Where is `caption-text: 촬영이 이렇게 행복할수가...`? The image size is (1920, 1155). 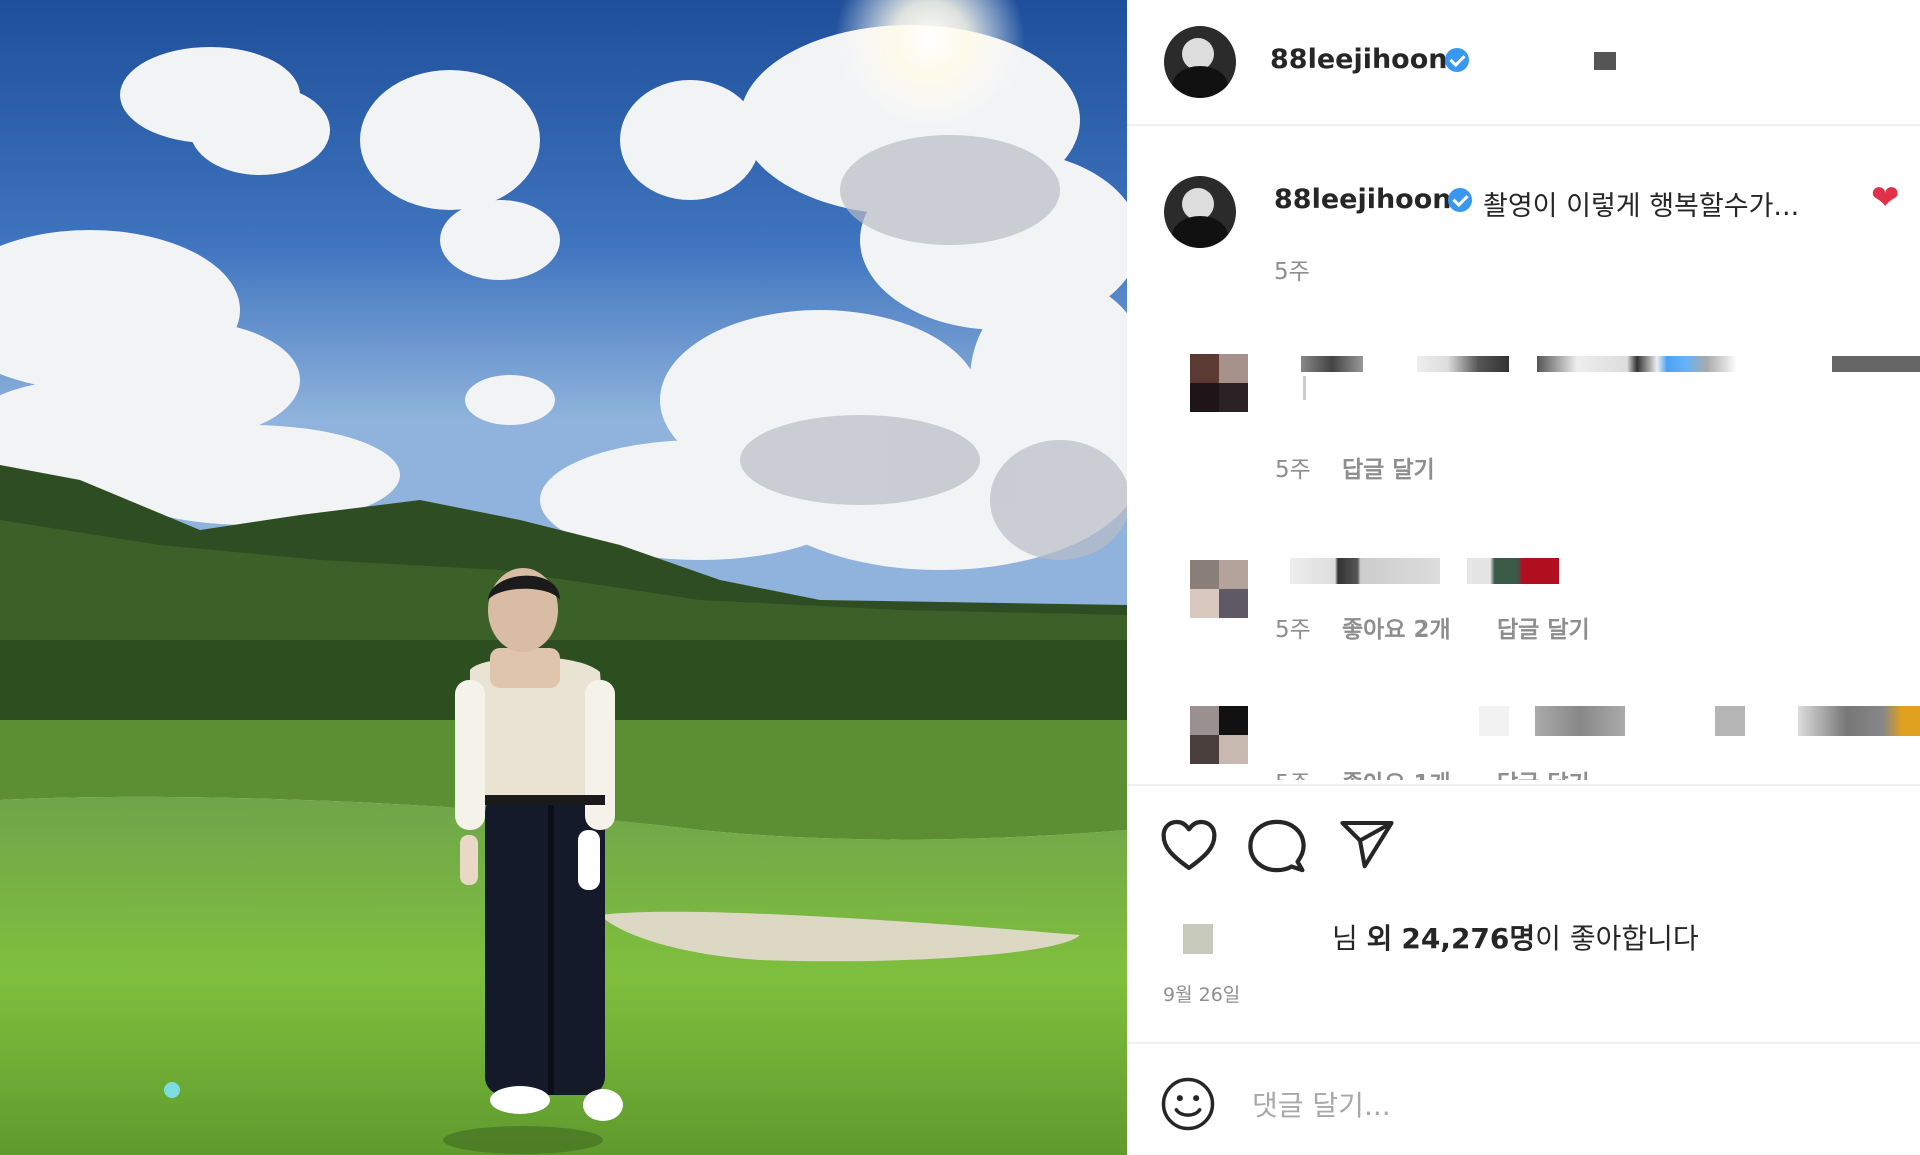 caption-text: 촬영이 이렇게 행복할수가... is located at coordinates (1641, 206).